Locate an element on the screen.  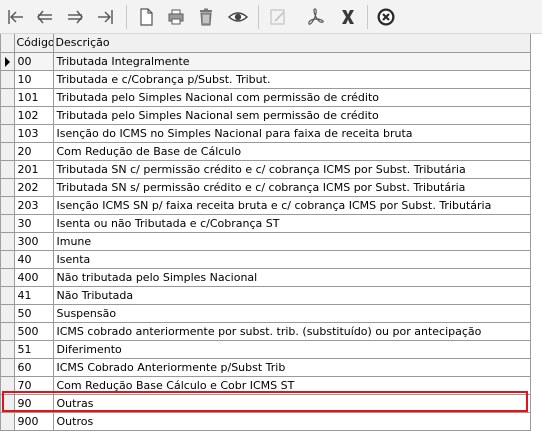
cell-codigo: 103 is located at coordinates (34, 133).